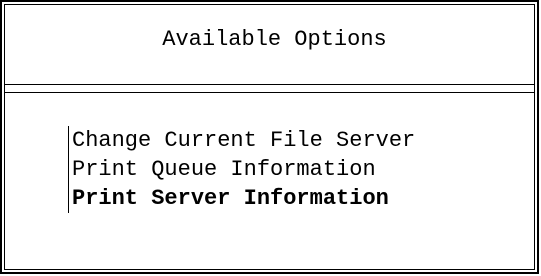 The image size is (541, 276). I want to click on option-print-queue-information: Print Queue Information, so click(242, 169).